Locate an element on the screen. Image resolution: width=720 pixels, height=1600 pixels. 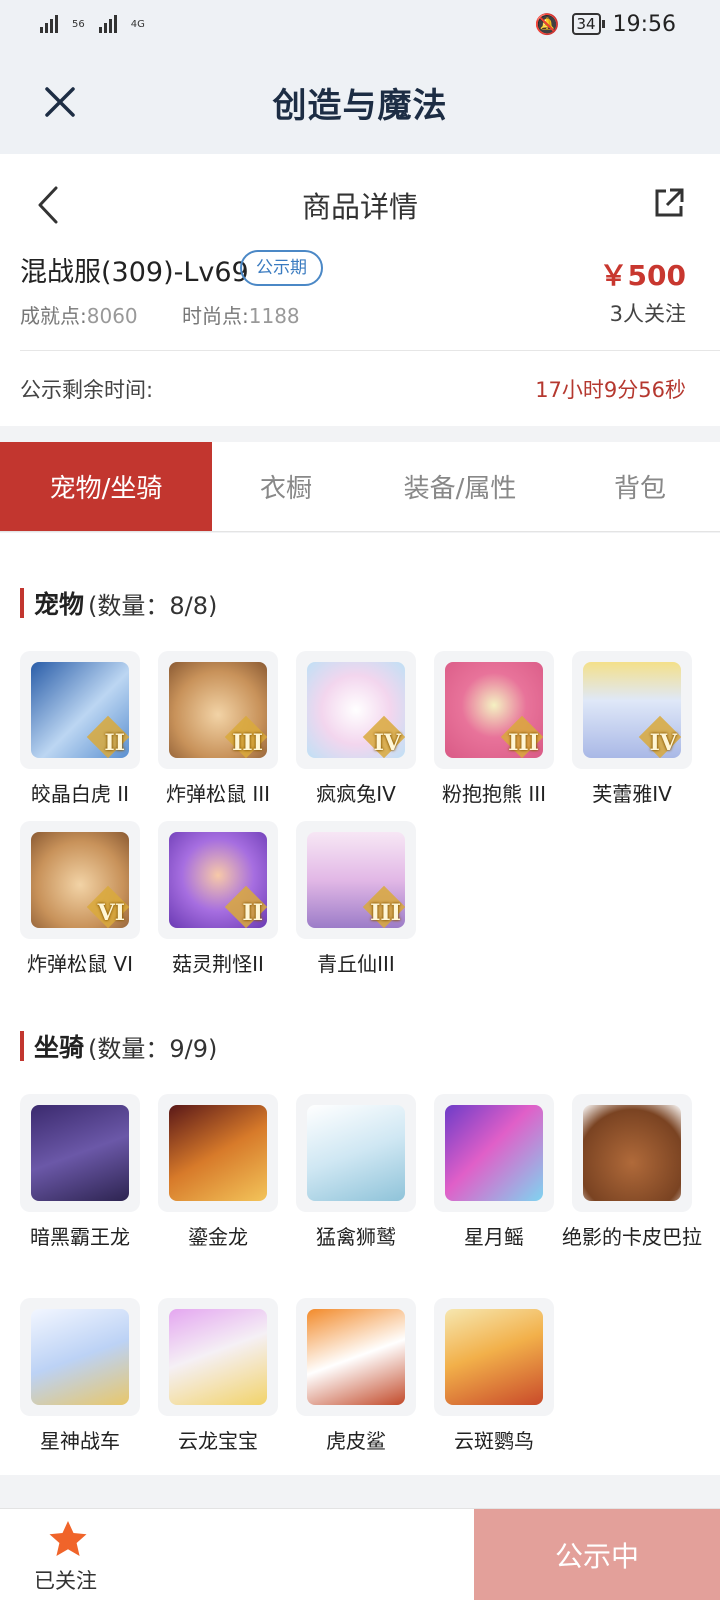
mount-item: 星月鳐 is located at coordinates (494, 1174).